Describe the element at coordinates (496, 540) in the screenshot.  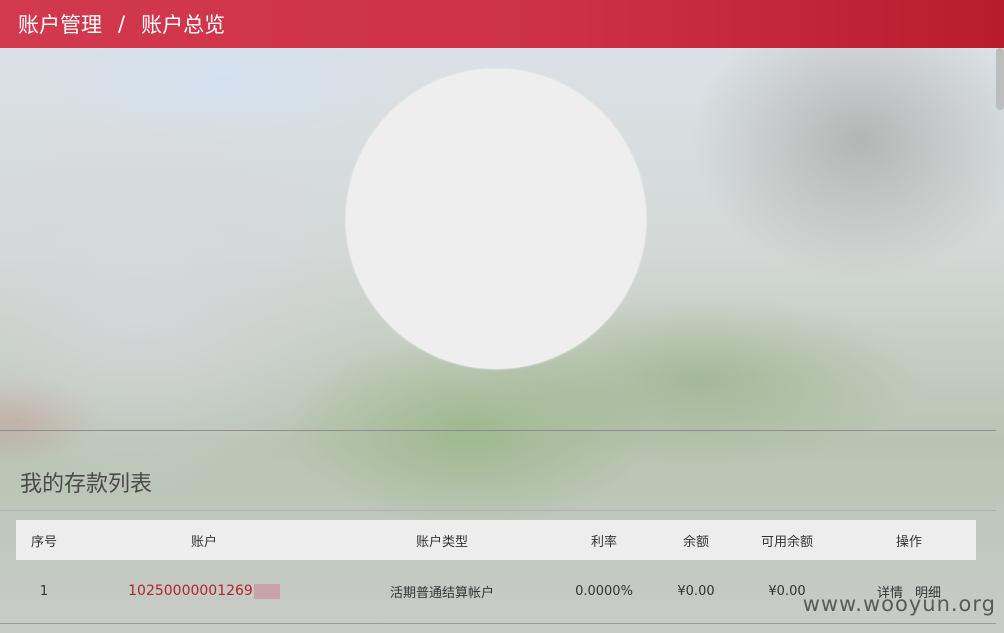
I see `table-header: 序号 账户 账户类型 利率 余额 可用余额 操作` at that location.